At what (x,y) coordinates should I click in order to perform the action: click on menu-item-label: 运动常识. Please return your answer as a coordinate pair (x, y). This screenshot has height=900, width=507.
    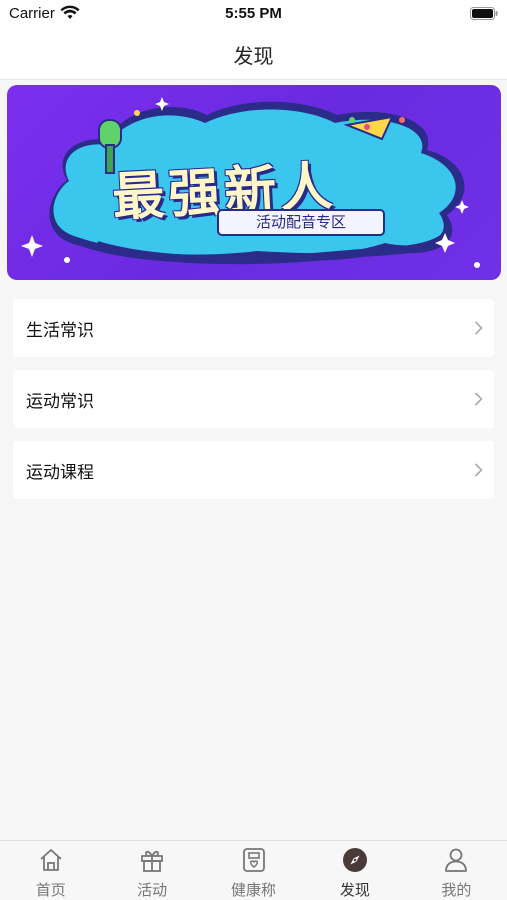
    Looking at the image, I should click on (60, 402).